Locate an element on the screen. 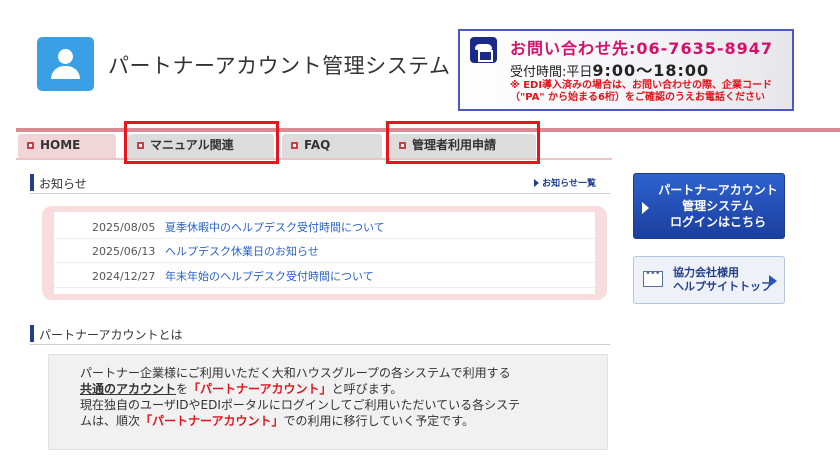 The image size is (840, 463). nav-bottom-border is located at coordinates (314, 159).